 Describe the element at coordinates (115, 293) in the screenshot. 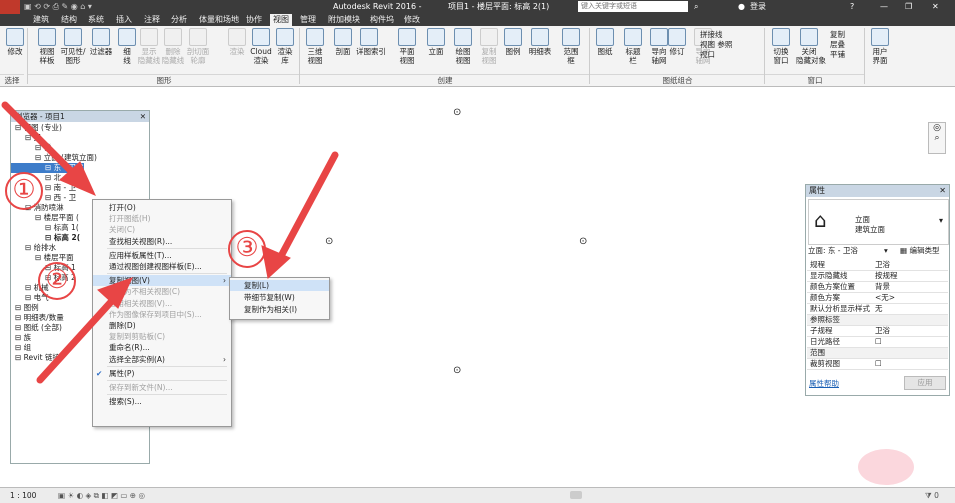

I see `red-arrow-2-head` at that location.